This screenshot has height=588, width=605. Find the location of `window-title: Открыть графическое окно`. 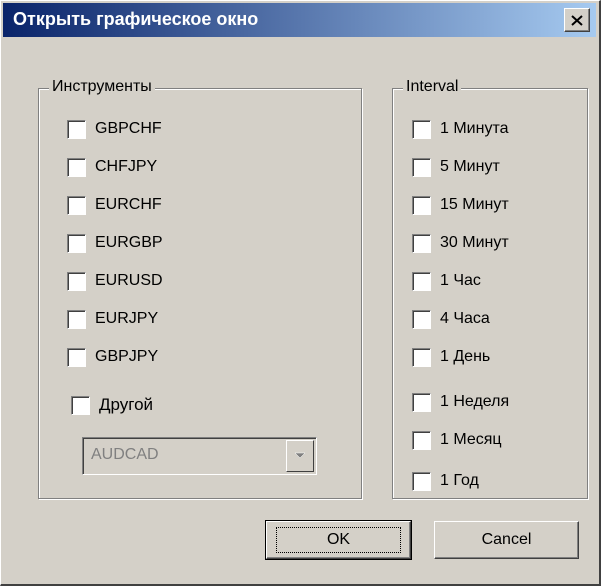

window-title: Открыть графическое окно is located at coordinates (136, 19).